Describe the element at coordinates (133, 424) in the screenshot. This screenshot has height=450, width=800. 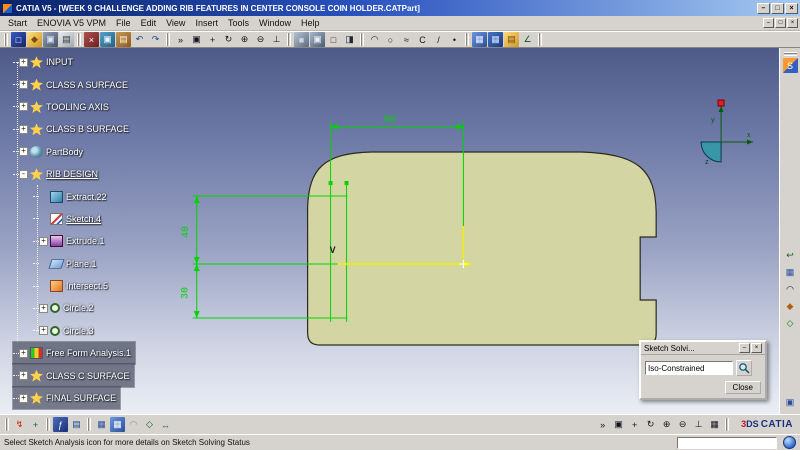
I see `construction-element-icon: ◠` at that location.